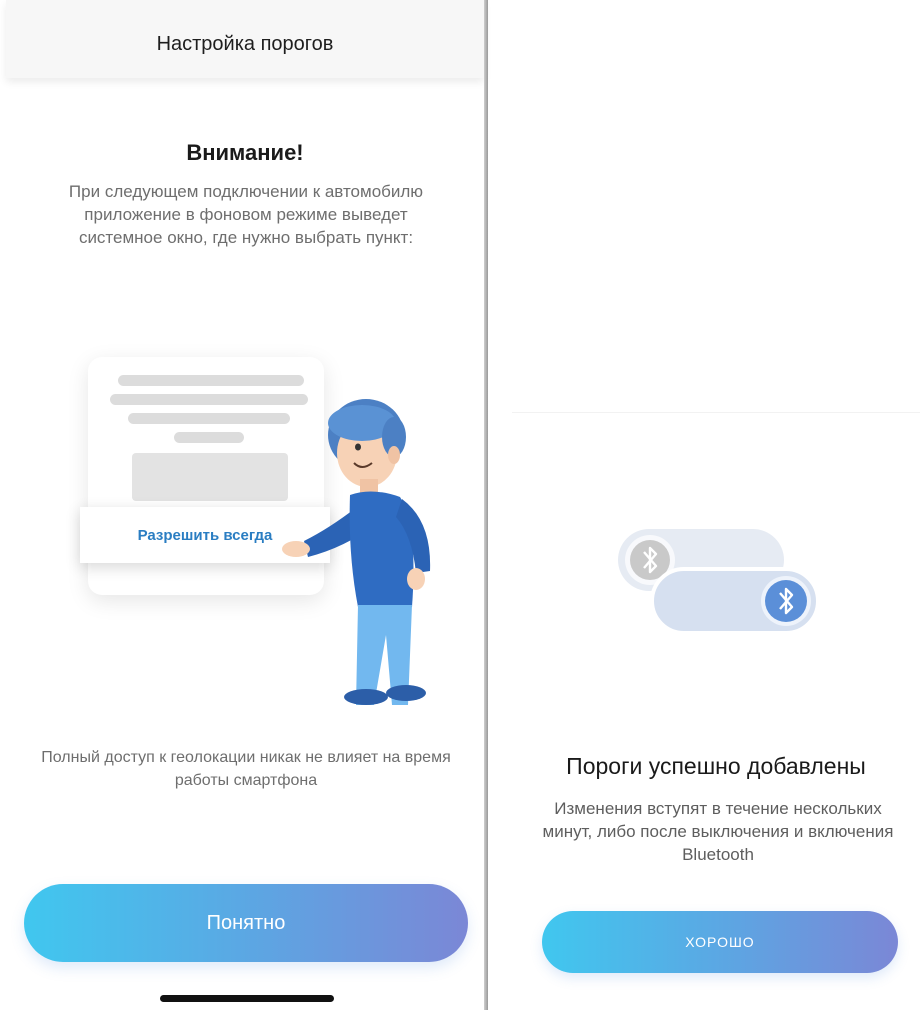  What do you see at coordinates (245, 152) in the screenshot?
I see `attention-heading: Внимание!` at bounding box center [245, 152].